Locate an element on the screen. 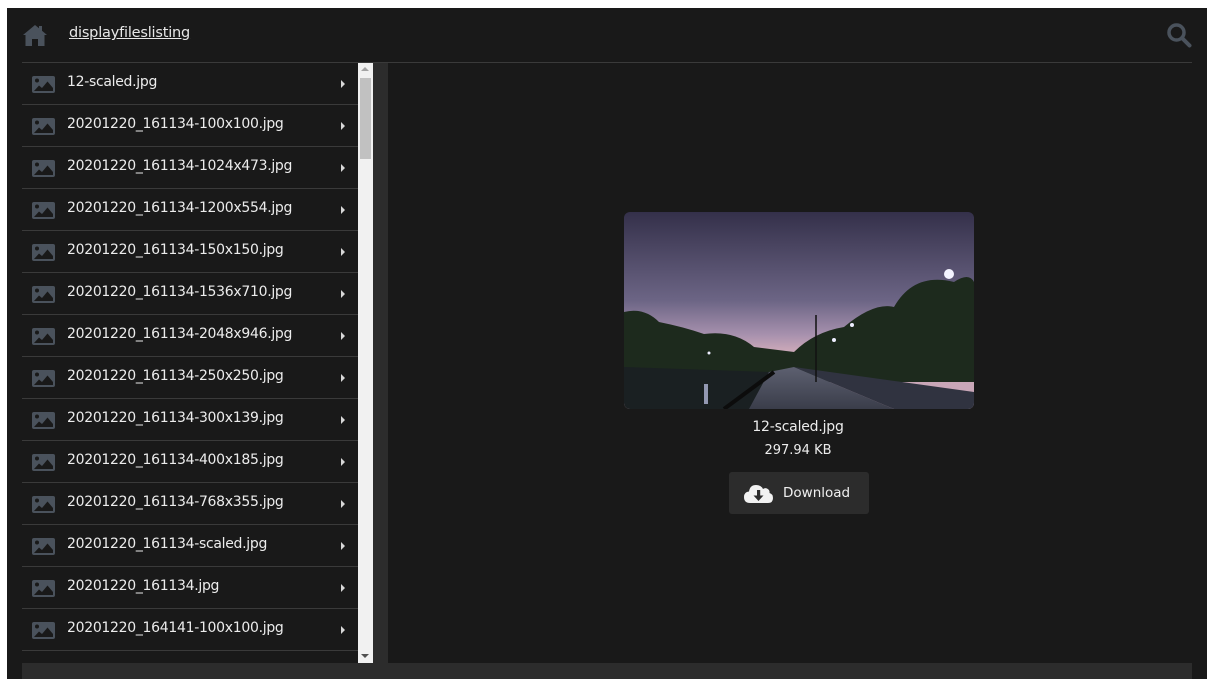  file-name: 12-scaled.jpg is located at coordinates (112, 82).